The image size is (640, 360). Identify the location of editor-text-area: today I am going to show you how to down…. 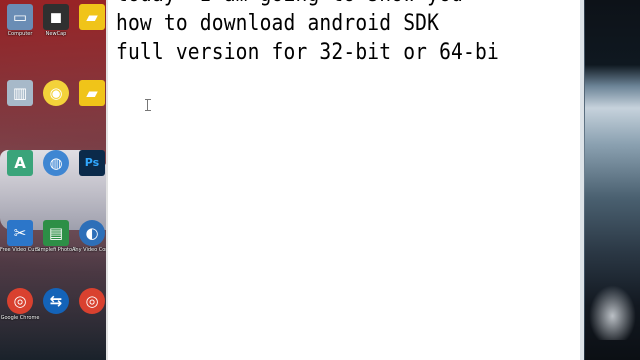
(325, 33).